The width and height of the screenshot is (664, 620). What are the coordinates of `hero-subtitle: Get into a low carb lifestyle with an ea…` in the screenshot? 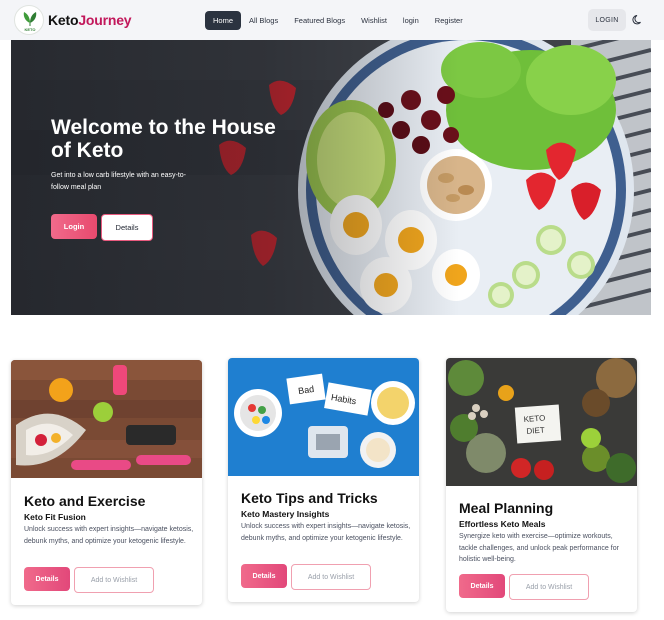 It's located at (119, 181).